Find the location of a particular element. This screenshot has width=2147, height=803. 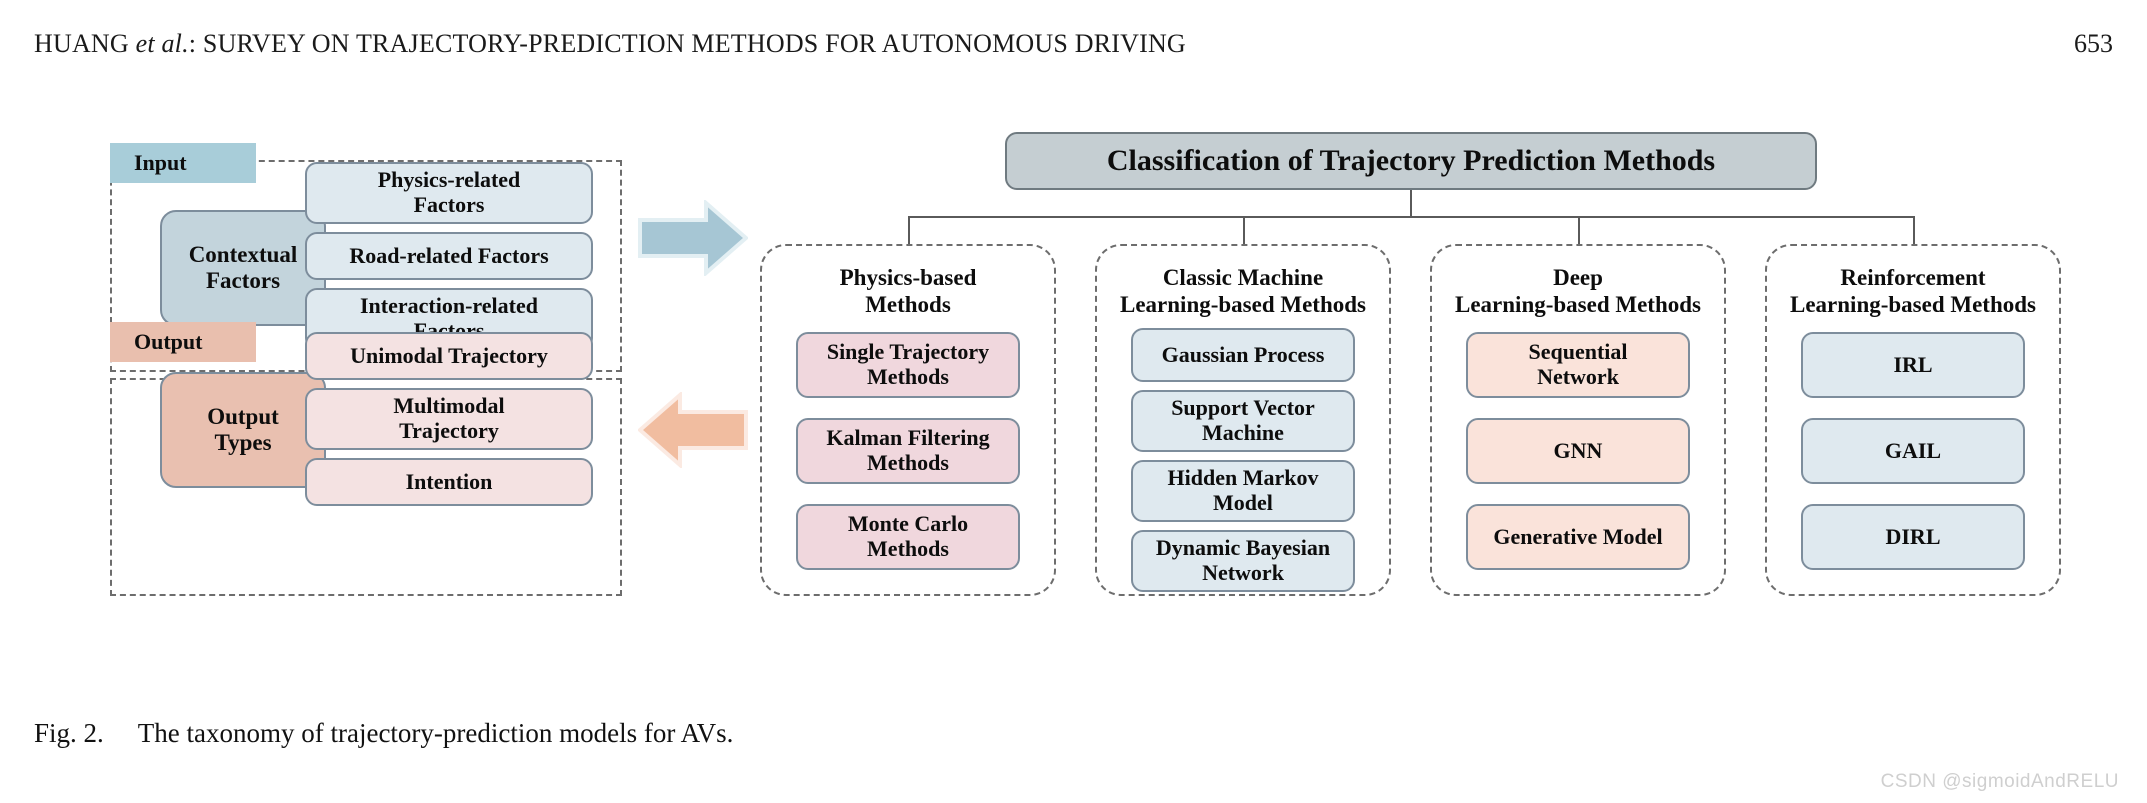

generative-model-label: Generative Model is located at coordinates (1578, 536).